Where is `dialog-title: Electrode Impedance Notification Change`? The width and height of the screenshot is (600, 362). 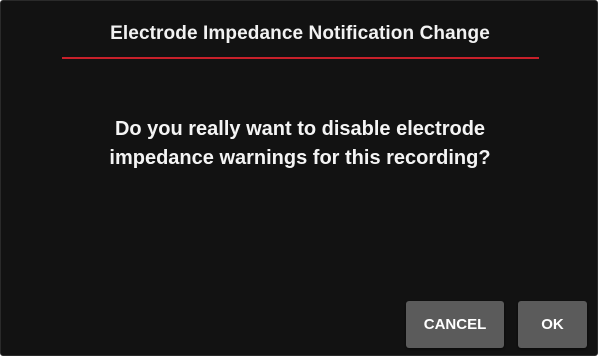
dialog-title: Electrode Impedance Notification Change is located at coordinates (300, 33).